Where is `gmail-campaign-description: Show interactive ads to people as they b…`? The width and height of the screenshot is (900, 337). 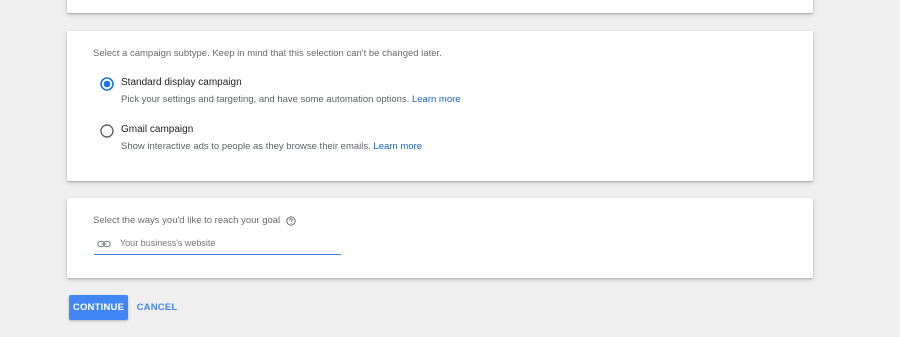
gmail-campaign-description: Show interactive ads to people as they b… is located at coordinates (271, 146).